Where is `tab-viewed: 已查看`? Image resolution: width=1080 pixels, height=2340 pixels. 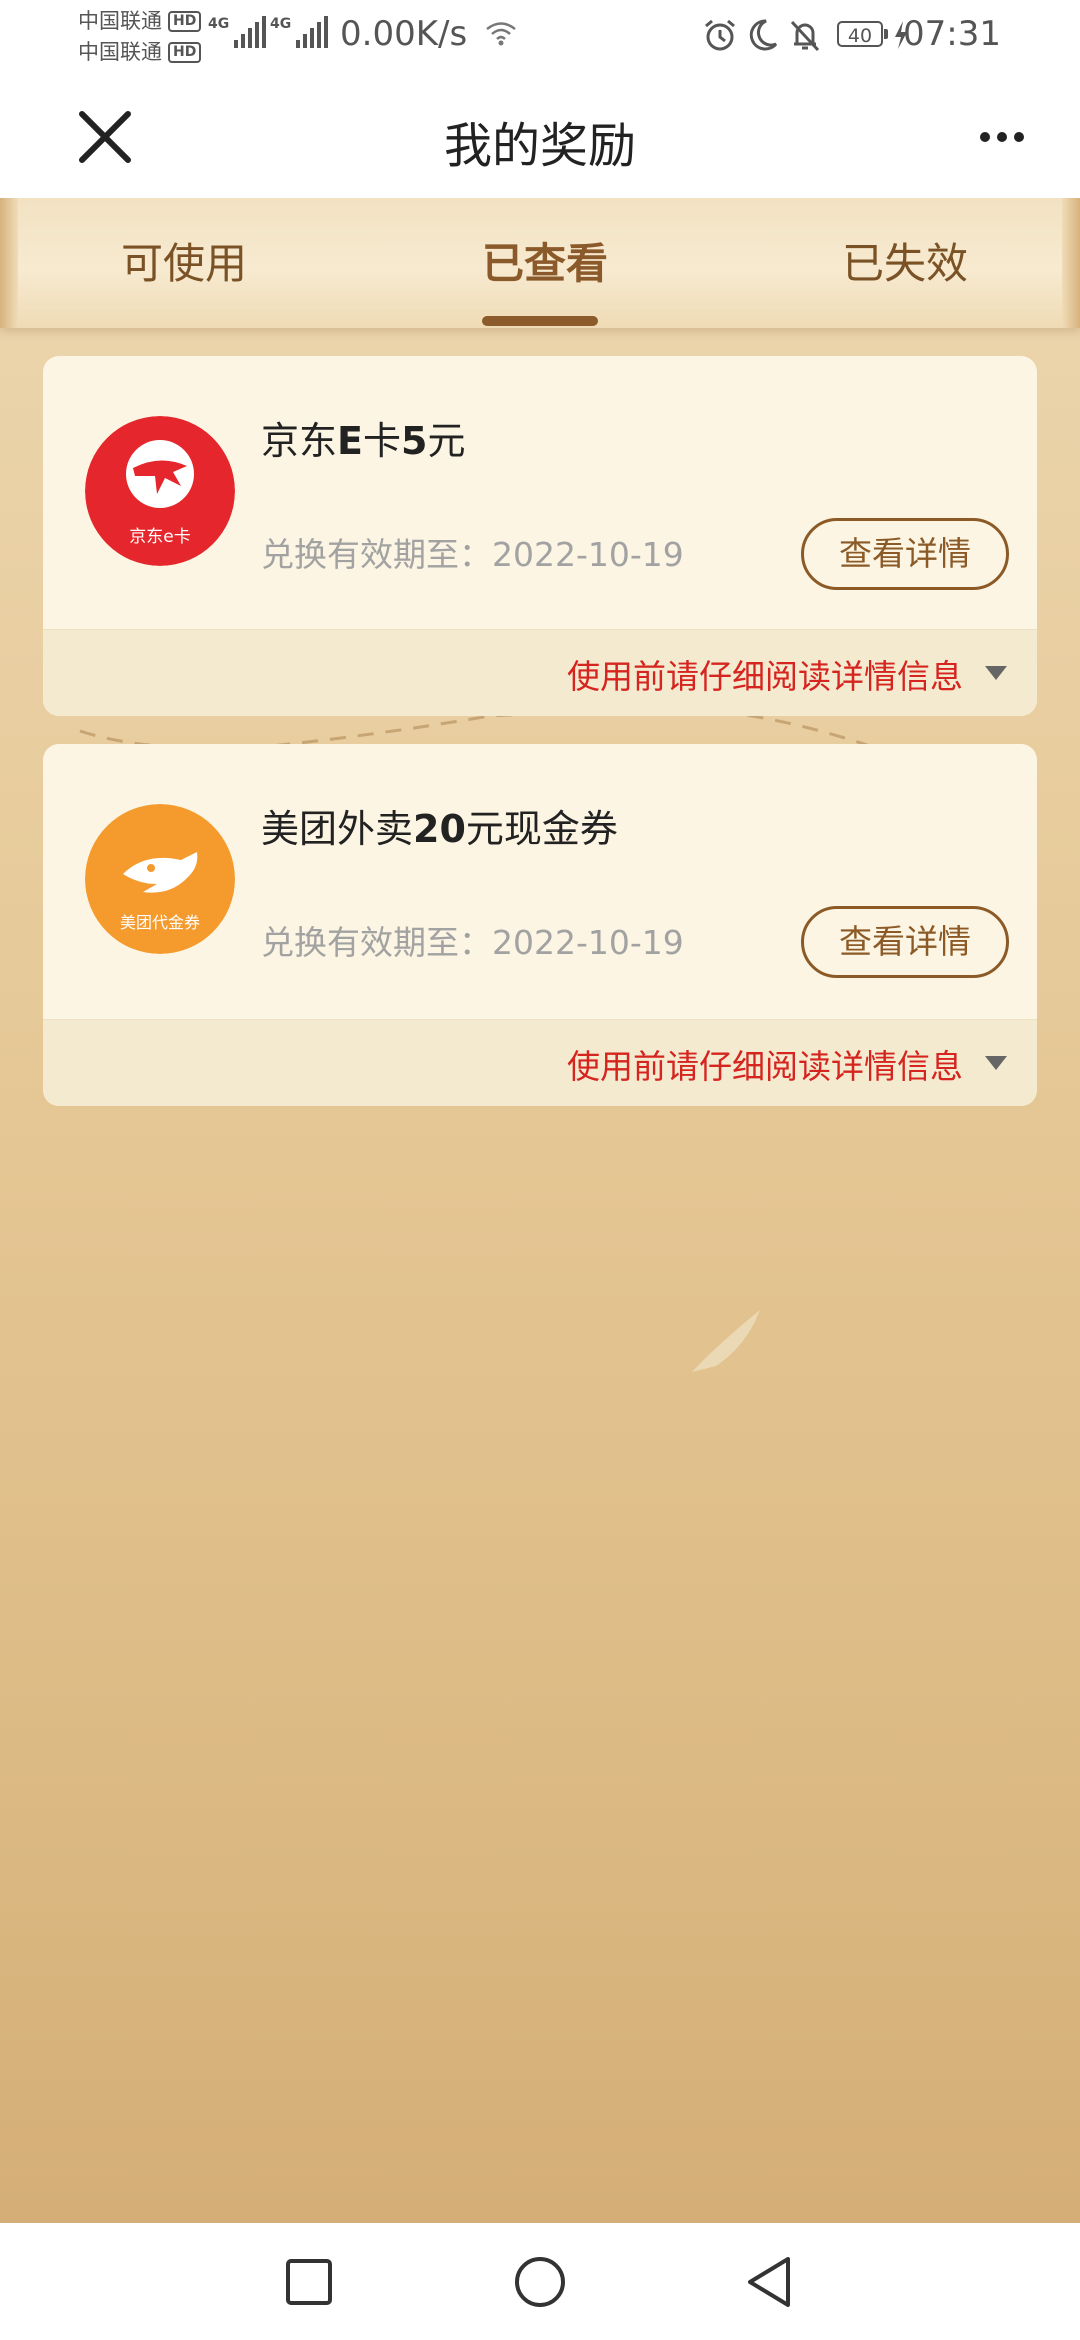
tab-viewed: 已查看 is located at coordinates (545, 260).